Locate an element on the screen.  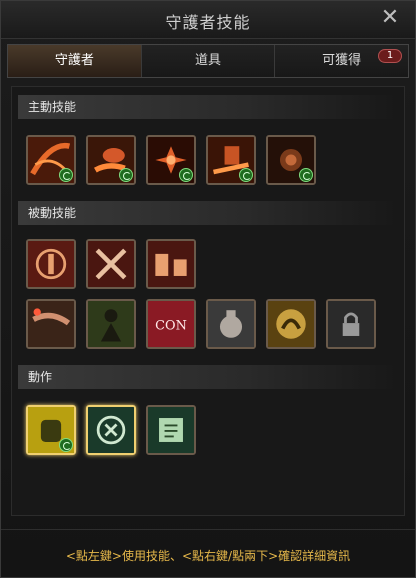
close-icon: ✕ is located at coordinates (390, 18).